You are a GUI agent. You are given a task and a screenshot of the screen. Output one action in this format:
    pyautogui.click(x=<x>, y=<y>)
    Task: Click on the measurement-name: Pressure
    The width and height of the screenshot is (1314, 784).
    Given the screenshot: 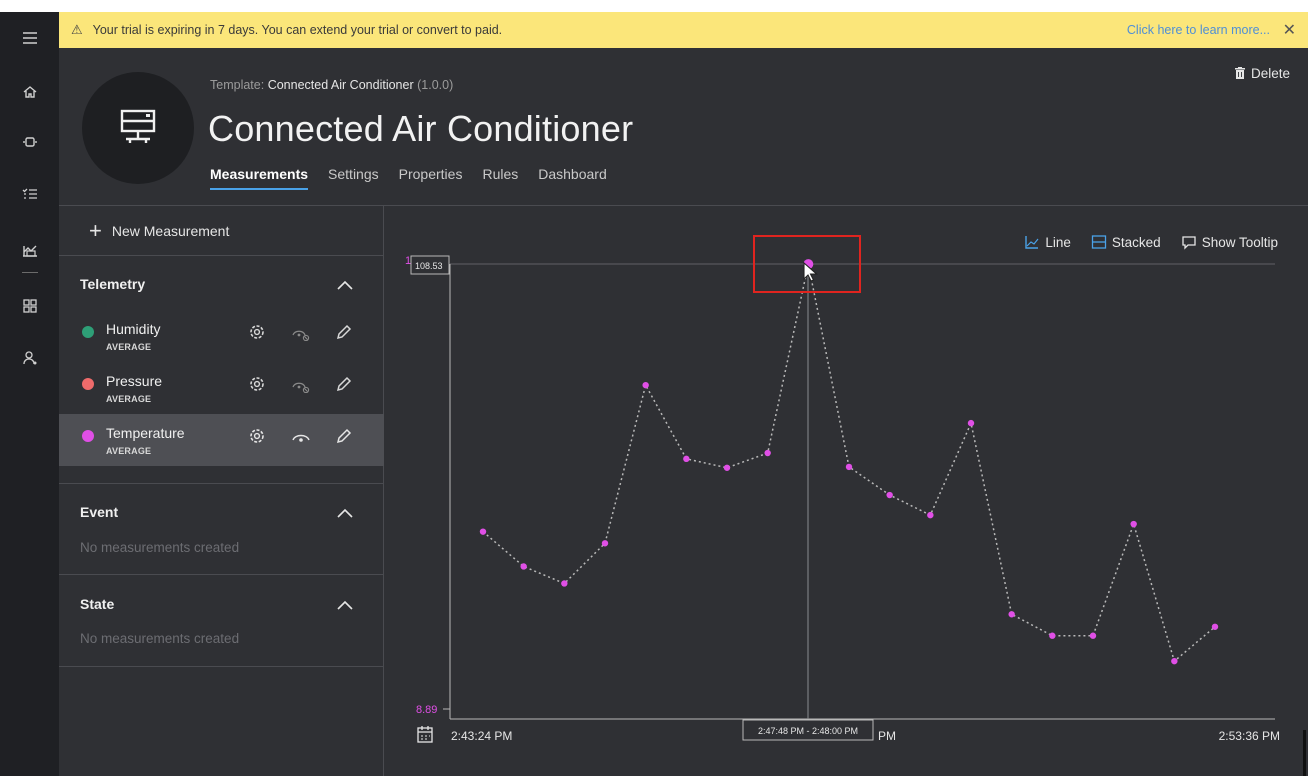 What is the action you would take?
    pyautogui.click(x=134, y=381)
    